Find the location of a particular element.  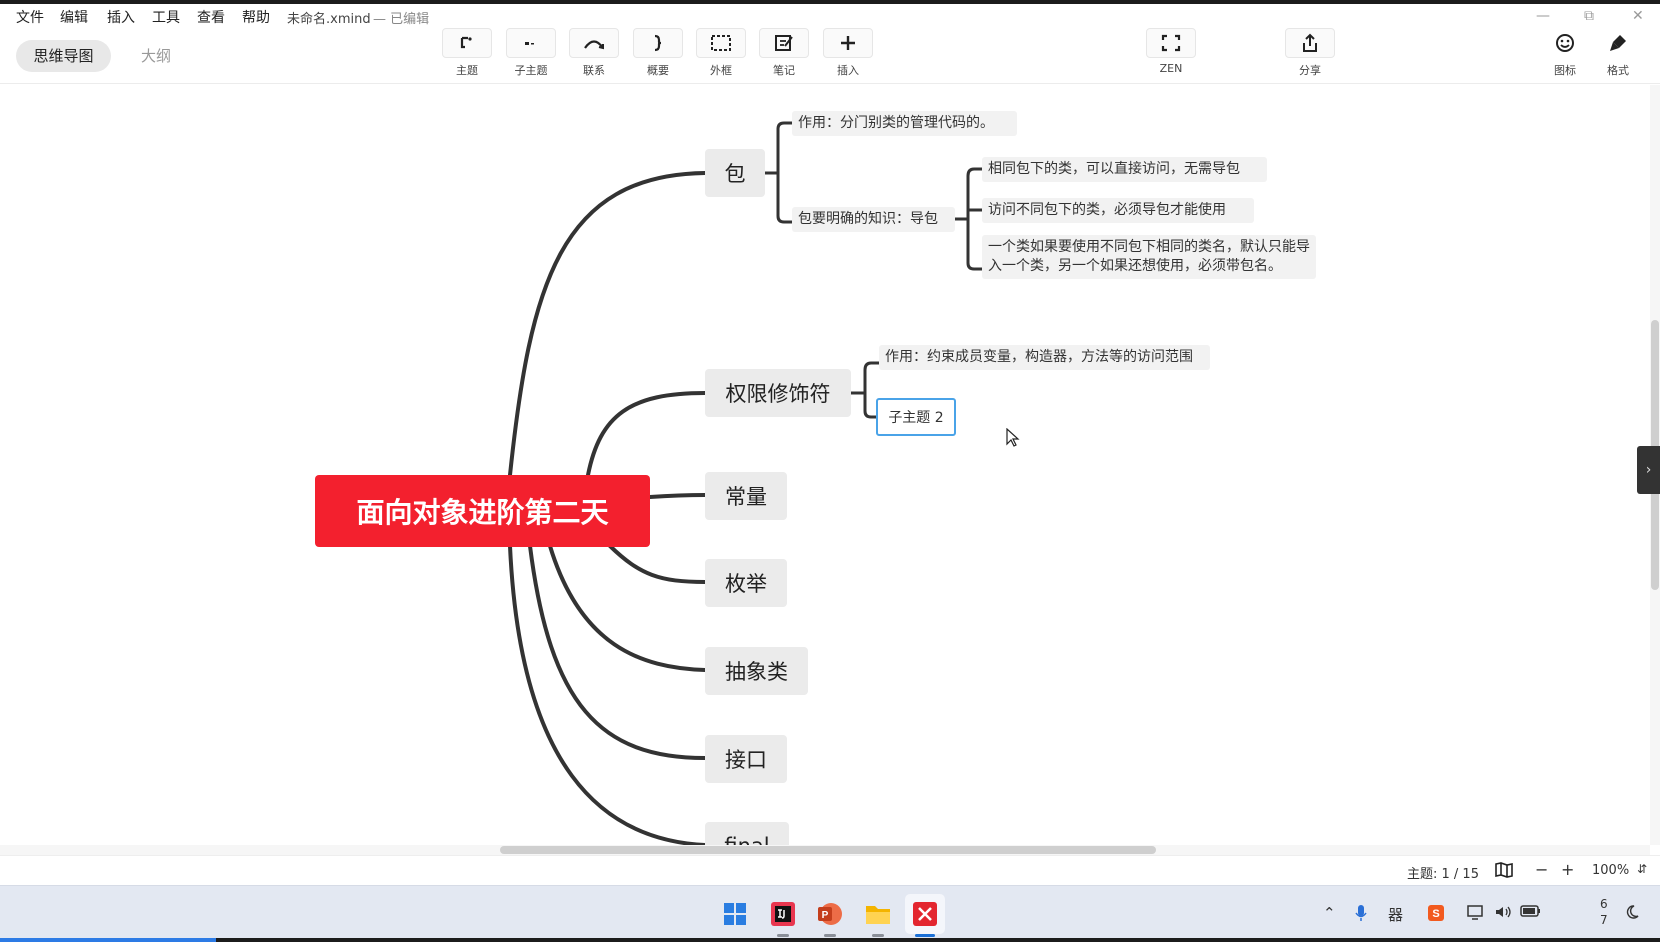

central-topic: 面向对象进阶第二天 is located at coordinates (482, 511).